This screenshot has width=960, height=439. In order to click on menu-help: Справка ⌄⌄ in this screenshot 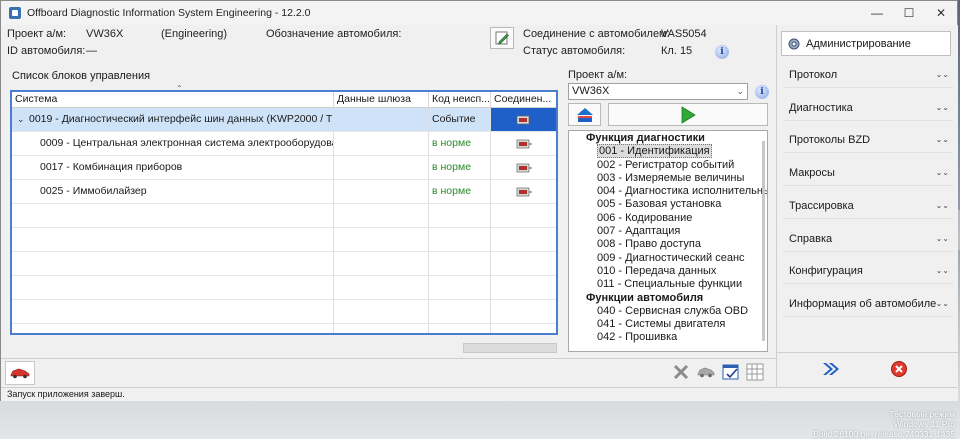, I will do `click(868, 239)`.